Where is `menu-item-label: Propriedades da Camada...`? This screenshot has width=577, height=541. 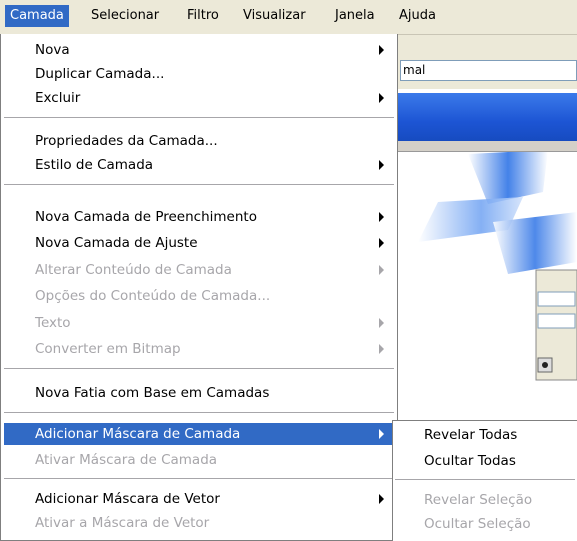
menu-item-label: Propriedades da Camada... is located at coordinates (126, 141).